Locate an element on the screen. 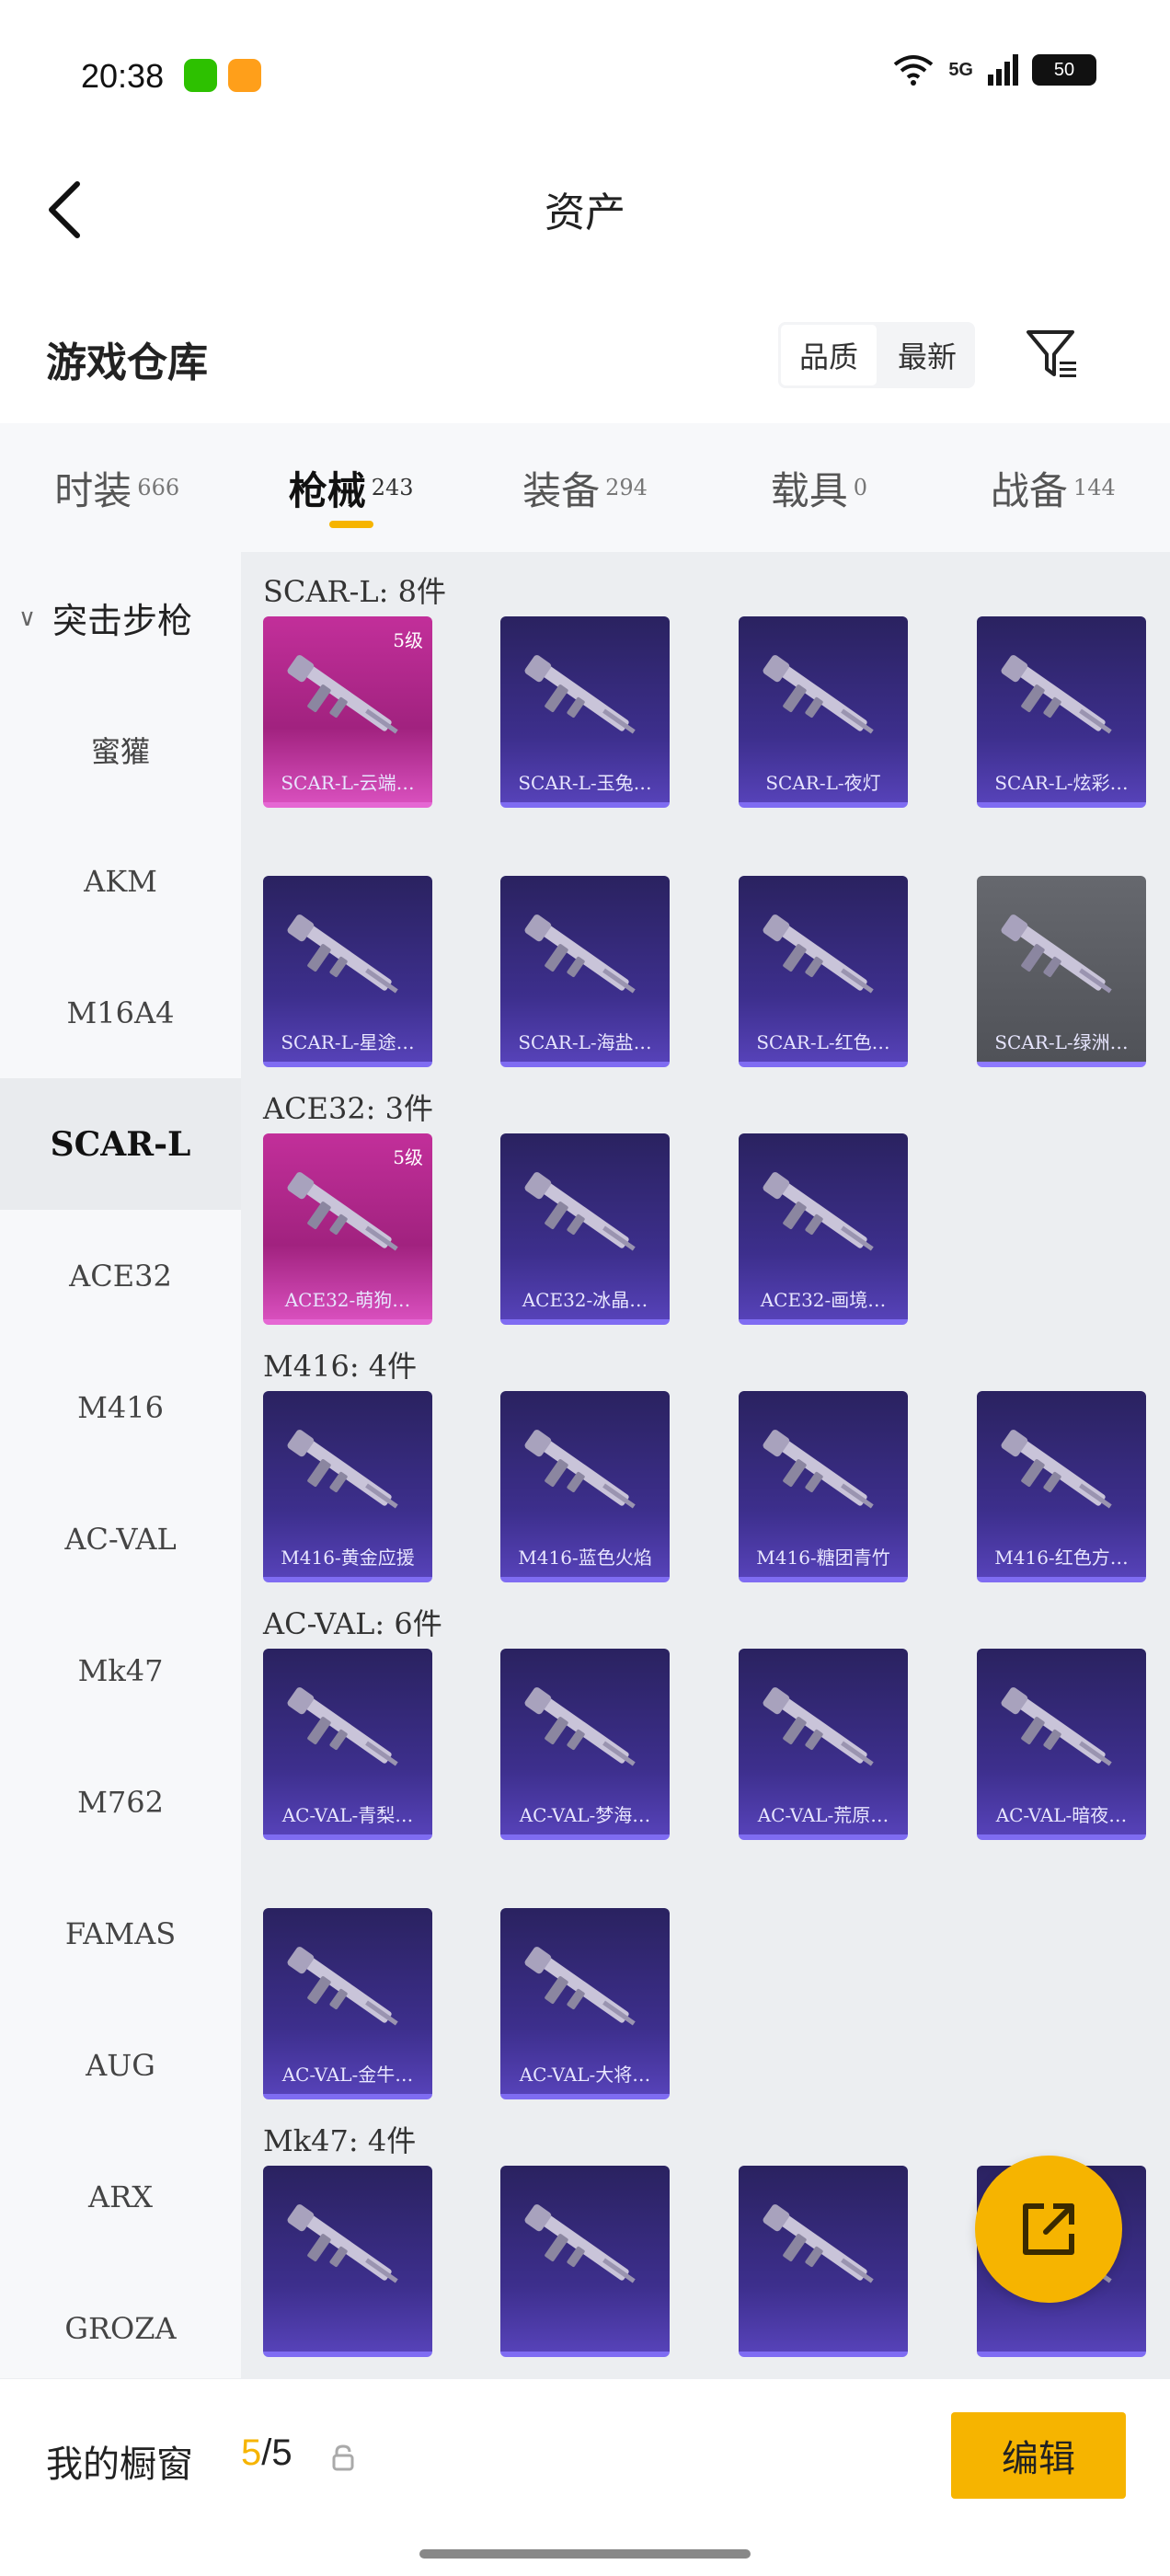 This screenshot has width=1170, height=2576. edit-button: 编辑 is located at coordinates (1038, 2455).